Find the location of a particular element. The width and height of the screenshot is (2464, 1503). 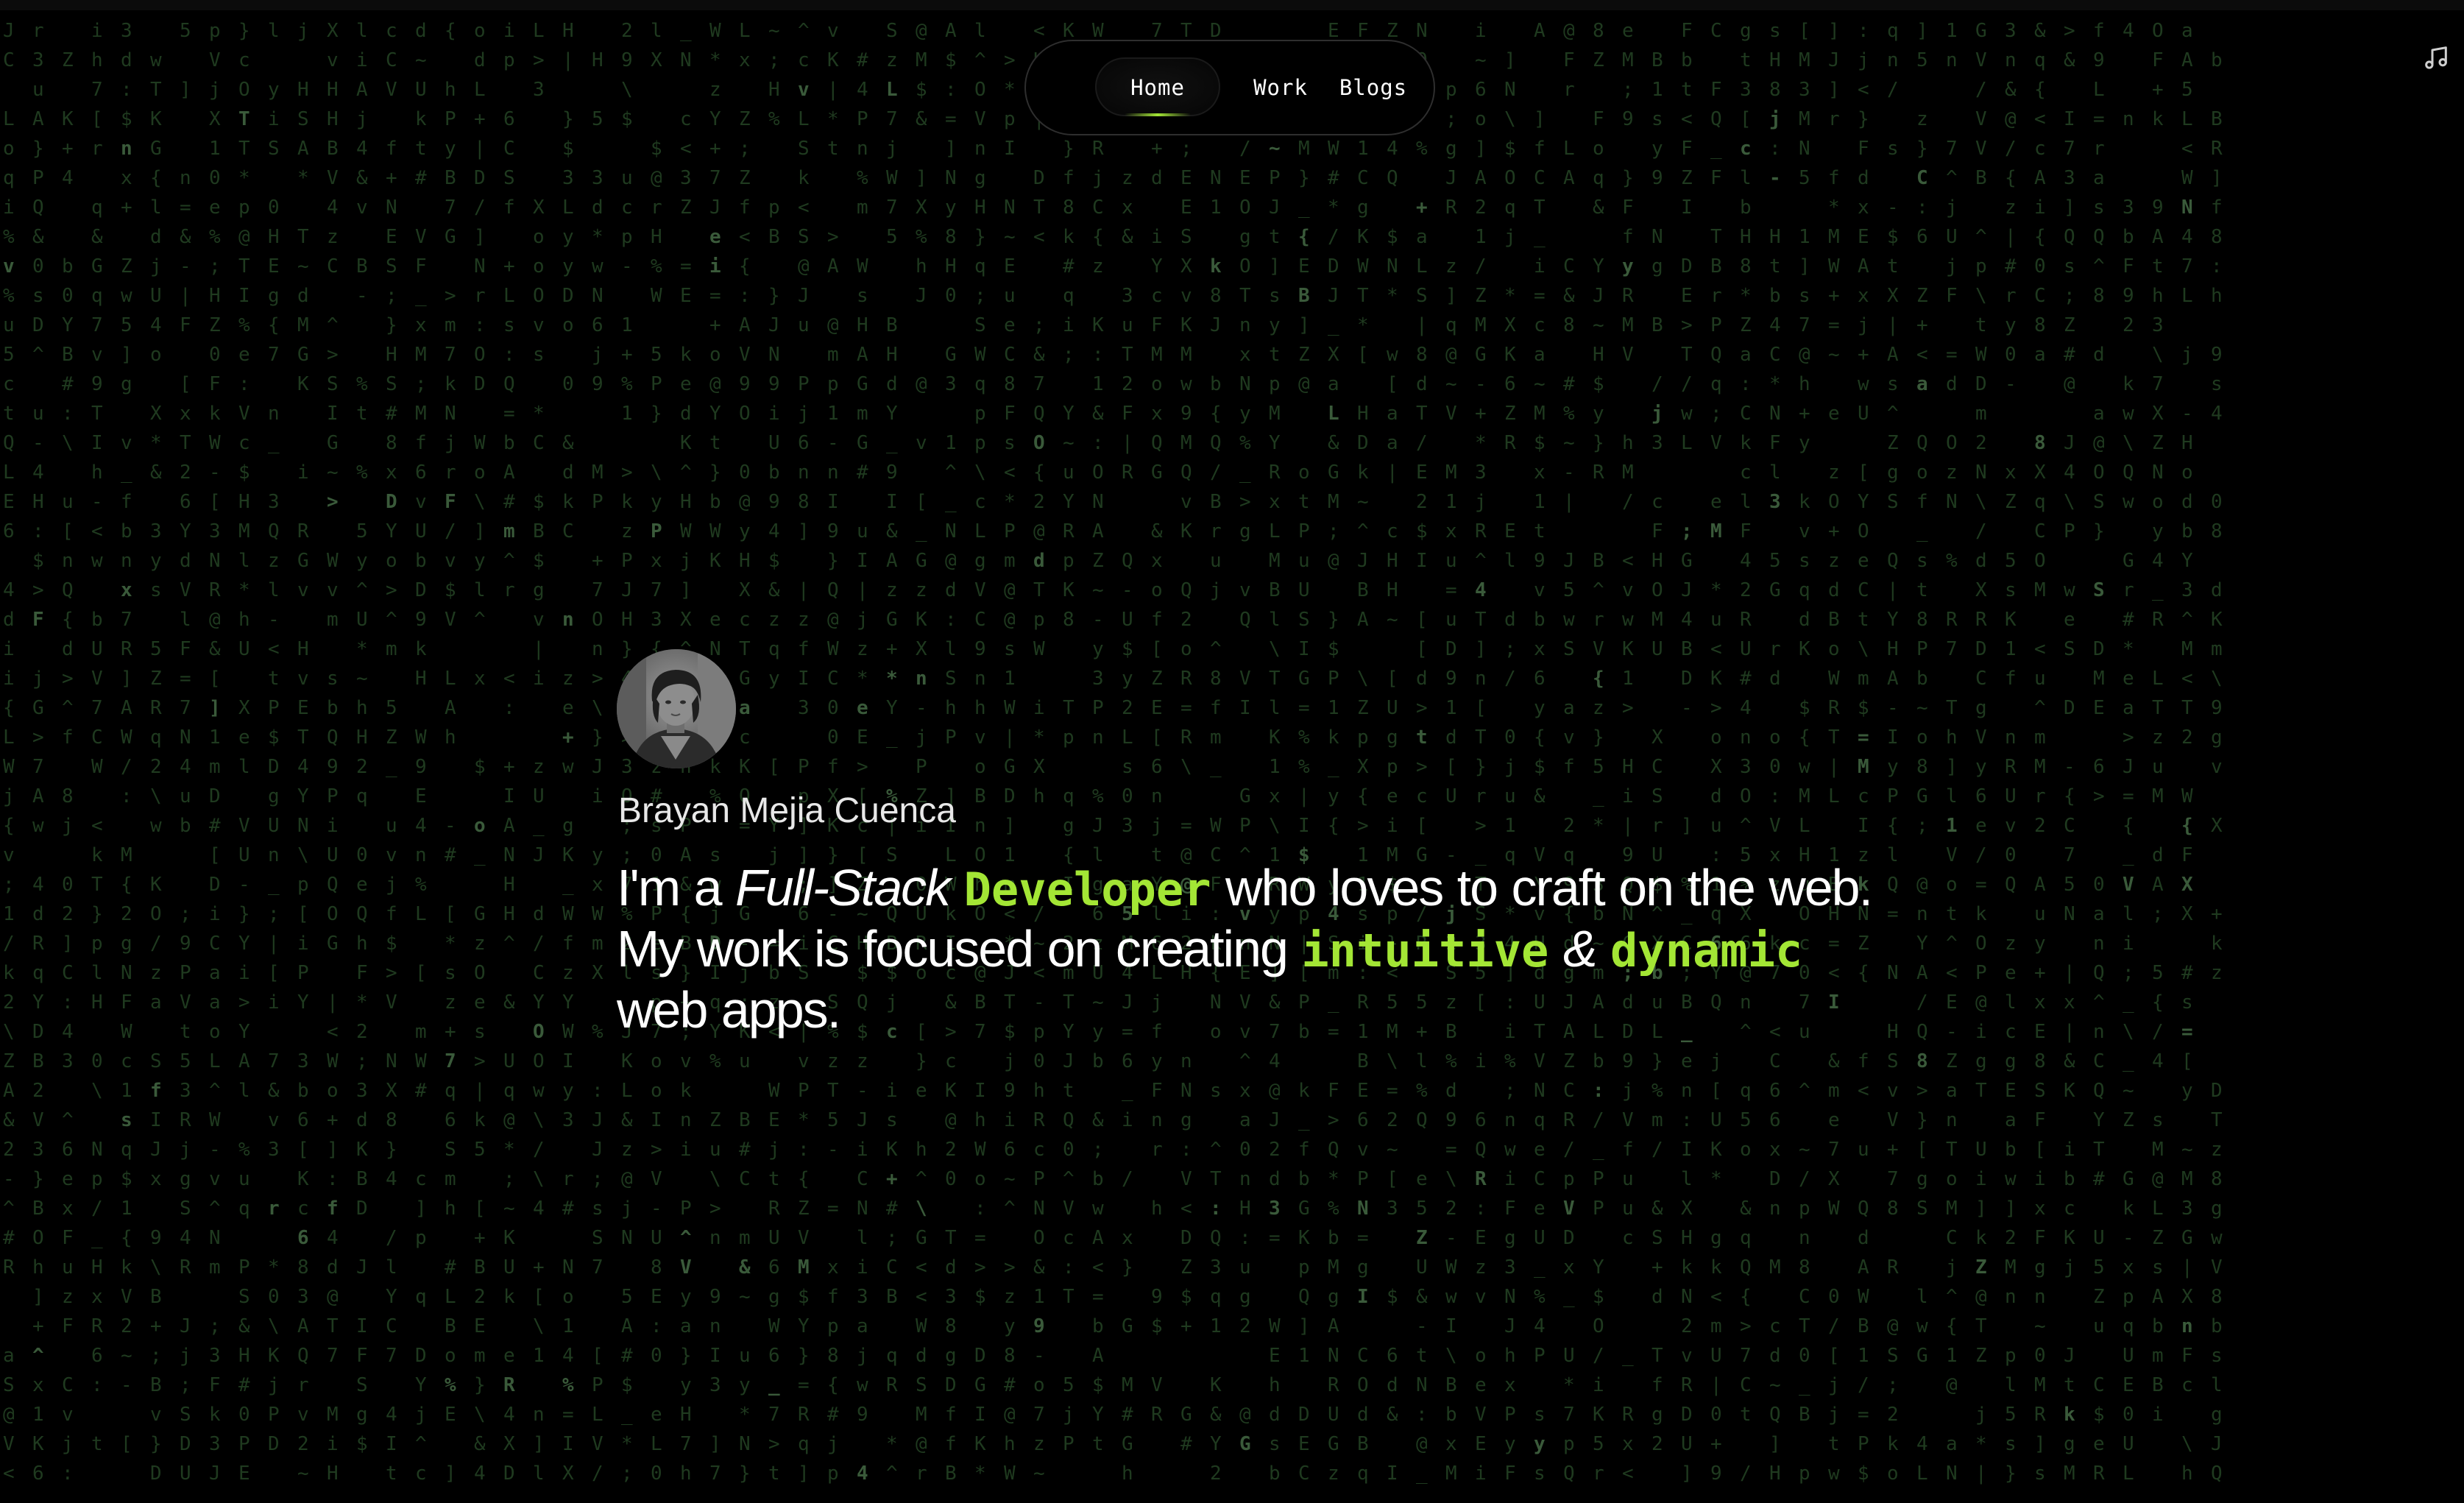

matrix-char: ] is located at coordinates (539, 1444).